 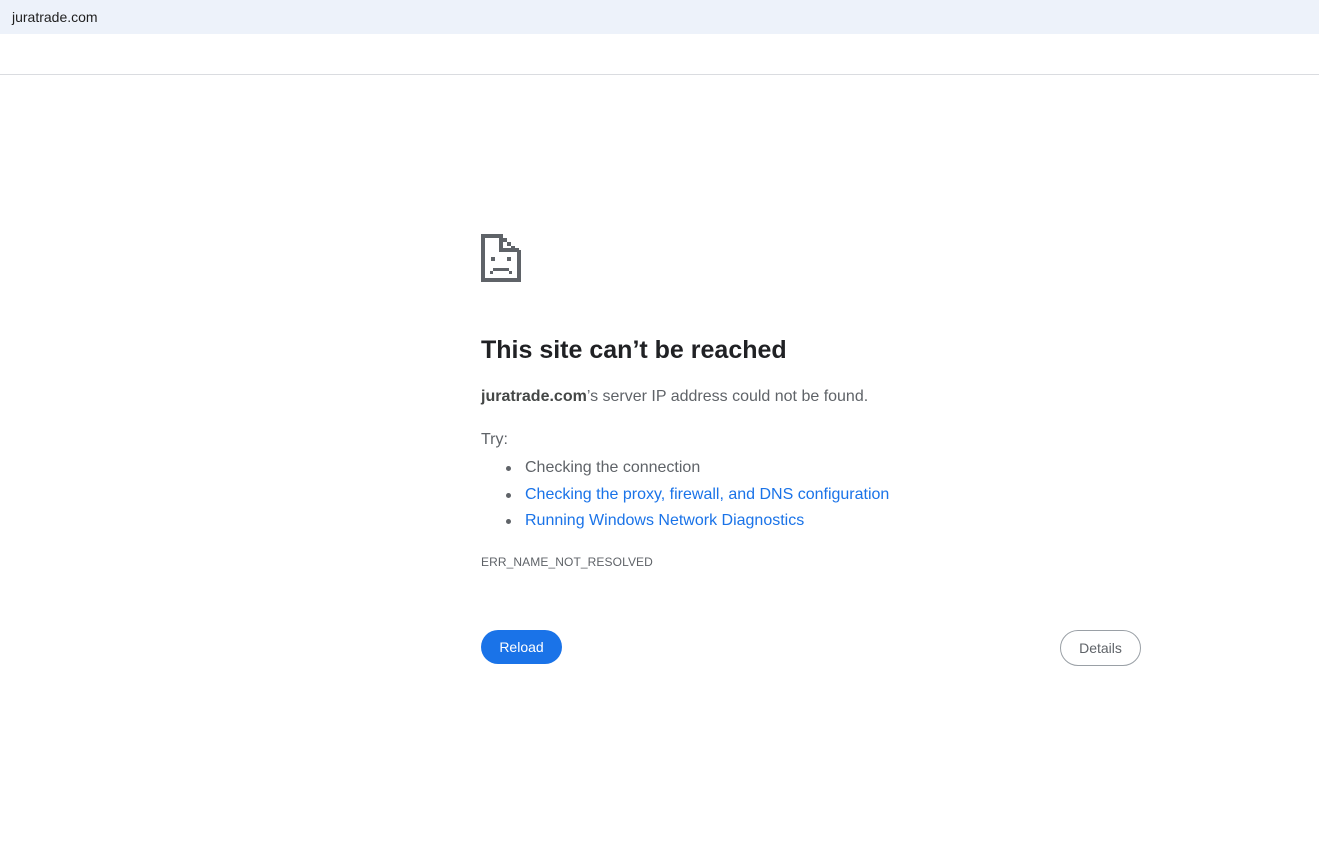 I want to click on suggestion-link-network-diagnostics: Running Windows Network Diagnostics, so click(x=664, y=520).